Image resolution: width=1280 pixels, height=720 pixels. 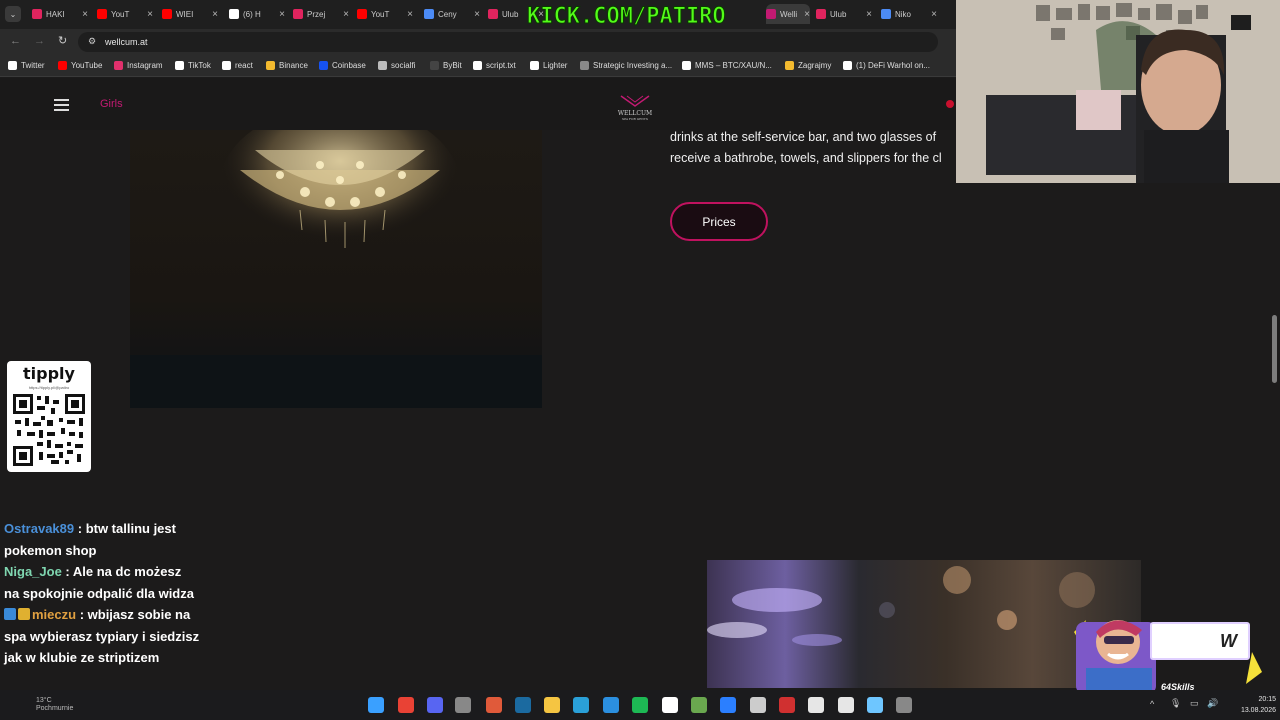 What do you see at coordinates (447, 14) in the screenshot?
I see `tab-label: Ceny` at bounding box center [447, 14].